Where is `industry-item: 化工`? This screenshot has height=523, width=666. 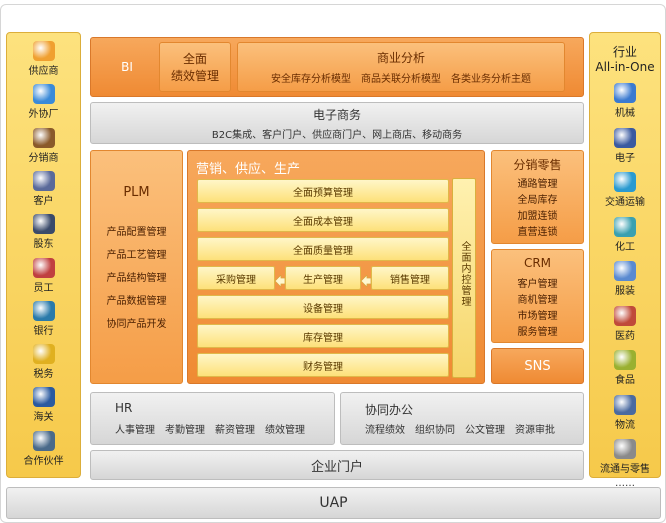
industry-item: 化工 is located at coordinates (625, 234).